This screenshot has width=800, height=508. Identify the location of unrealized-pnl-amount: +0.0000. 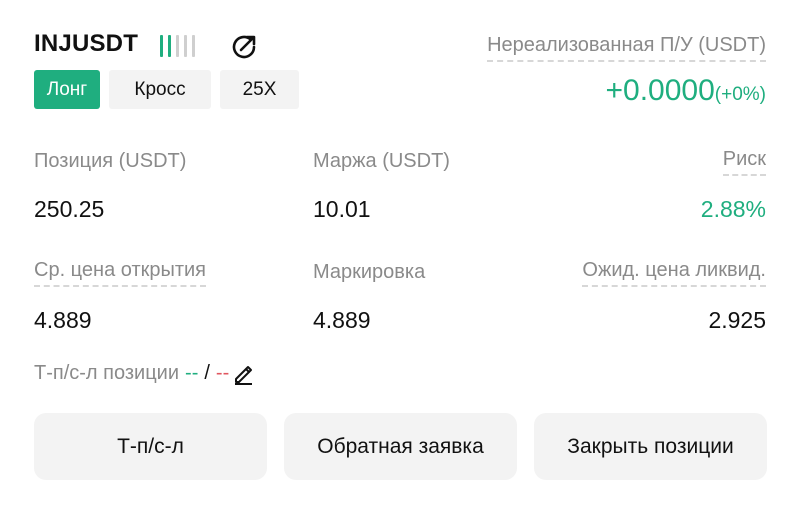
(660, 90).